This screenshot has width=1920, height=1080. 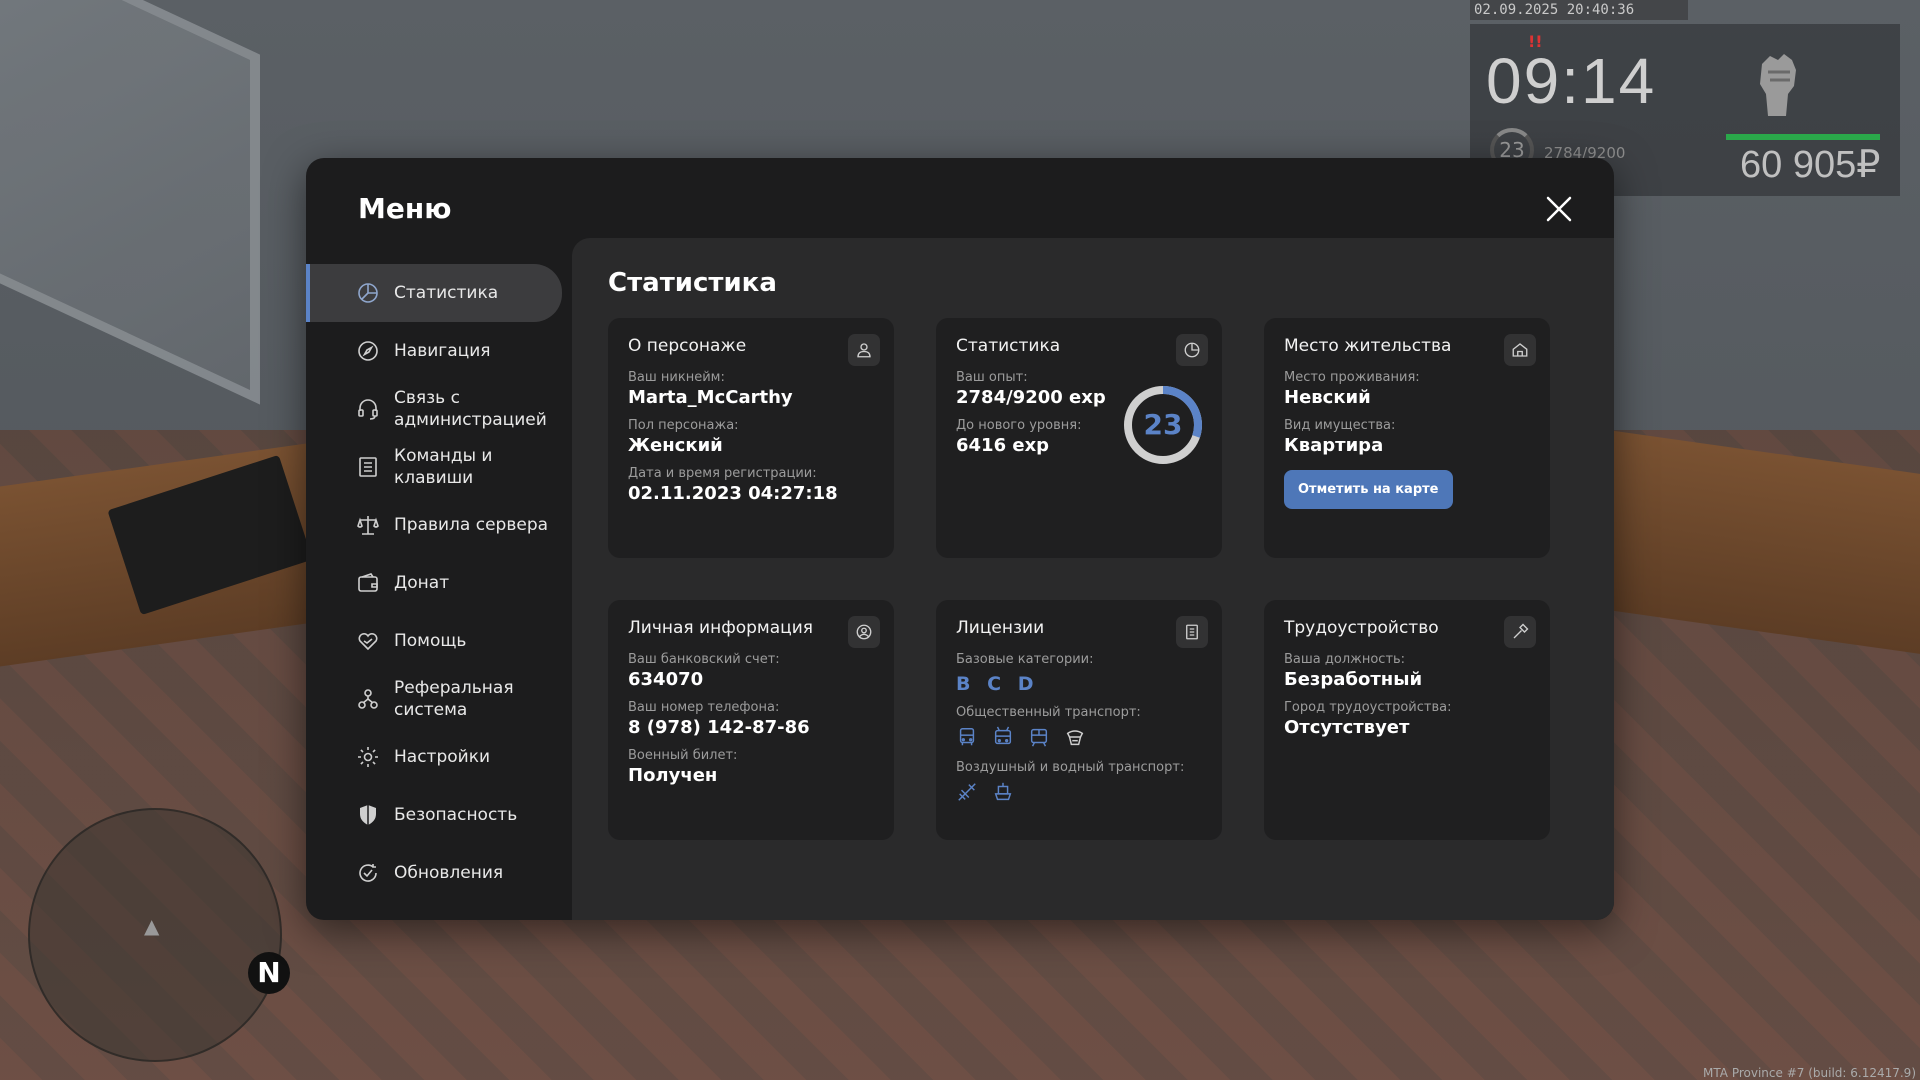 What do you see at coordinates (1520, 632) in the screenshot?
I see `hammer-icon` at bounding box center [1520, 632].